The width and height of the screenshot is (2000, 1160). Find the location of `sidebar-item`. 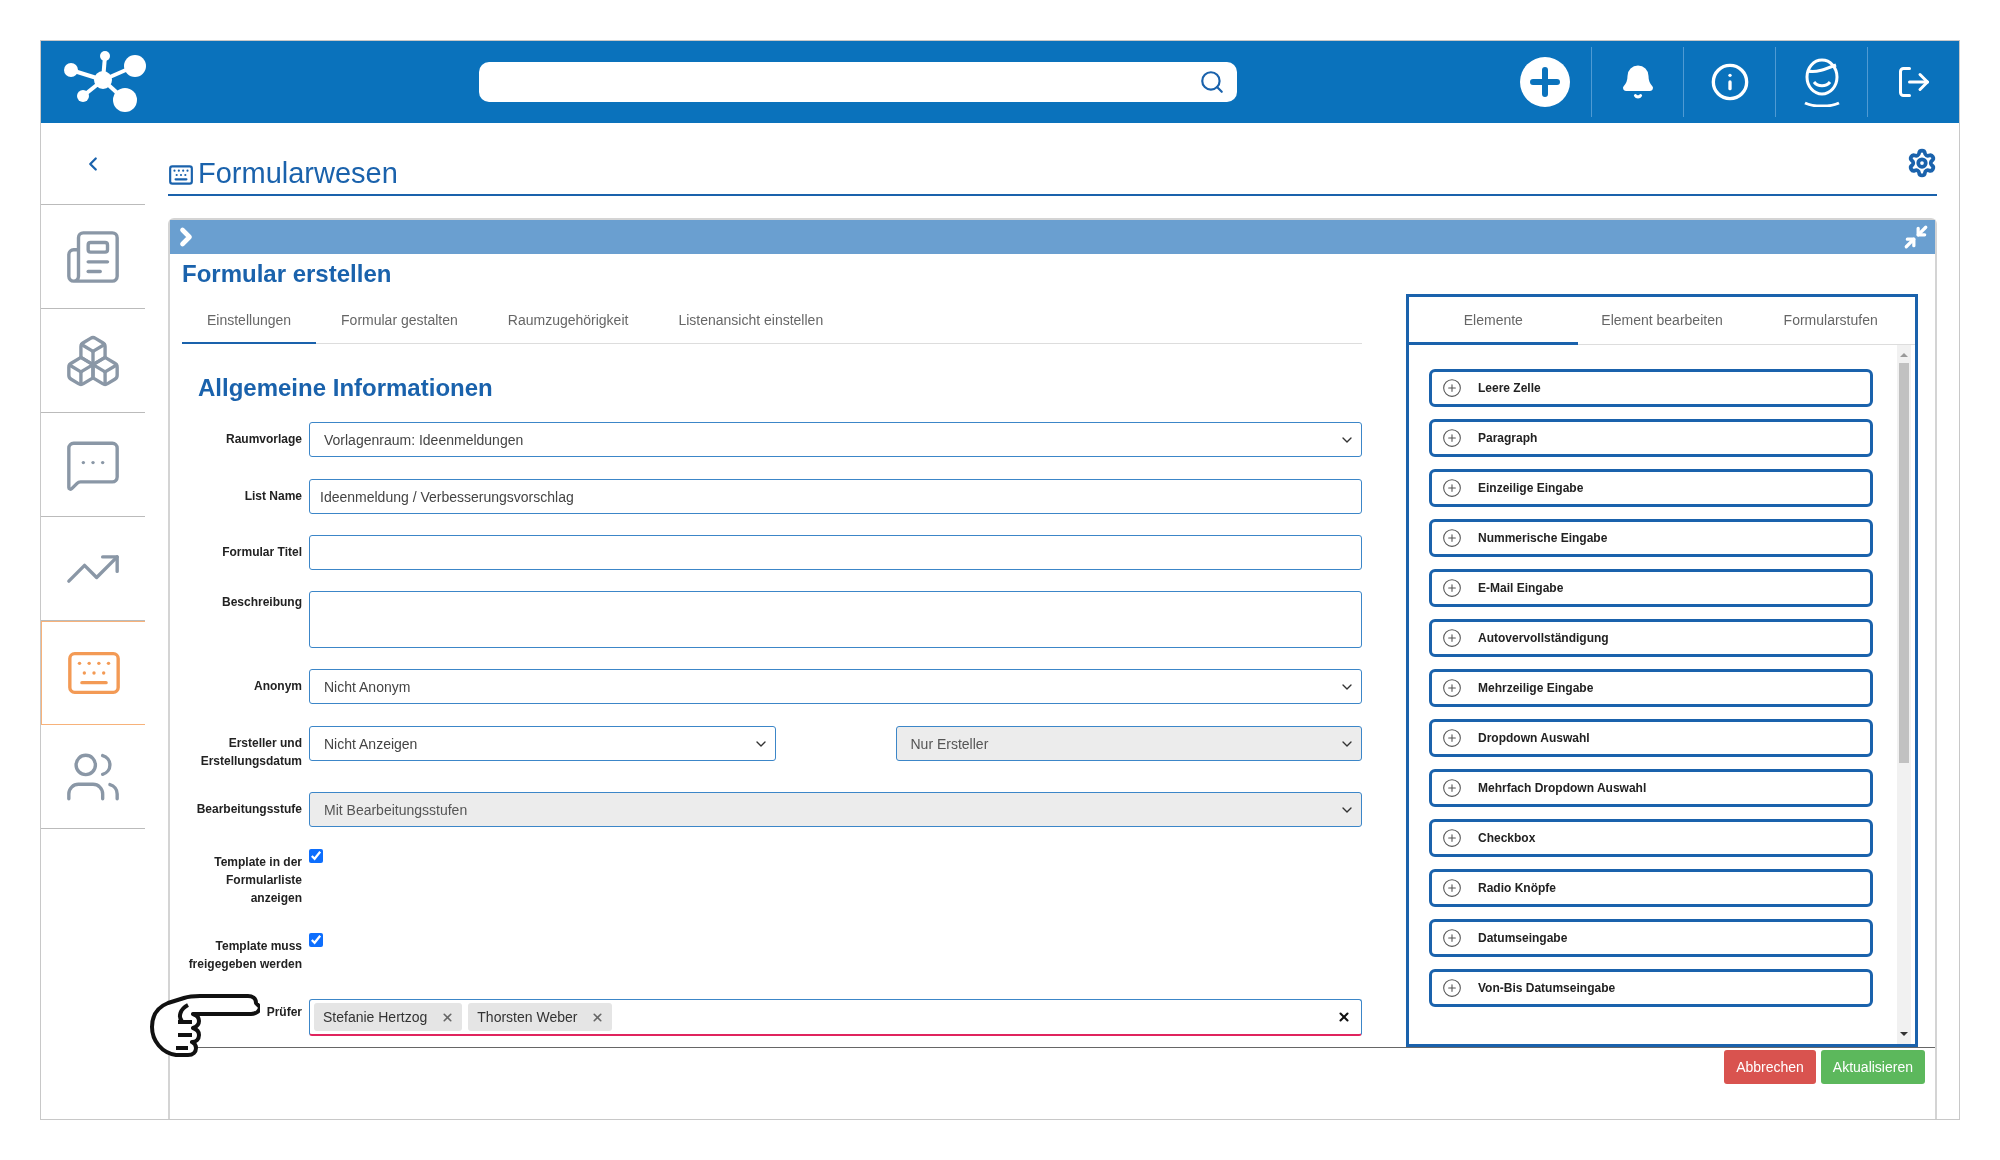

sidebar-item is located at coordinates (93, 673).